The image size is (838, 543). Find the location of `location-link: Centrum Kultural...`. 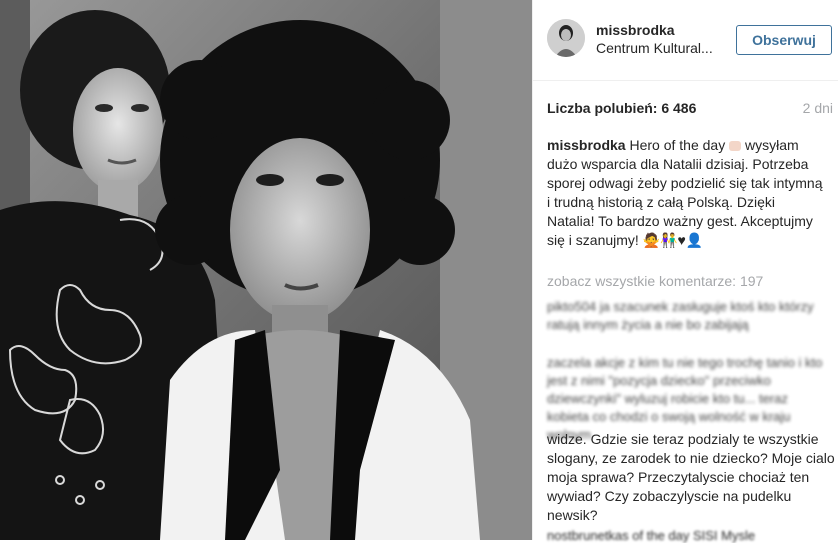

location-link: Centrum Kultural... is located at coordinates (654, 48).